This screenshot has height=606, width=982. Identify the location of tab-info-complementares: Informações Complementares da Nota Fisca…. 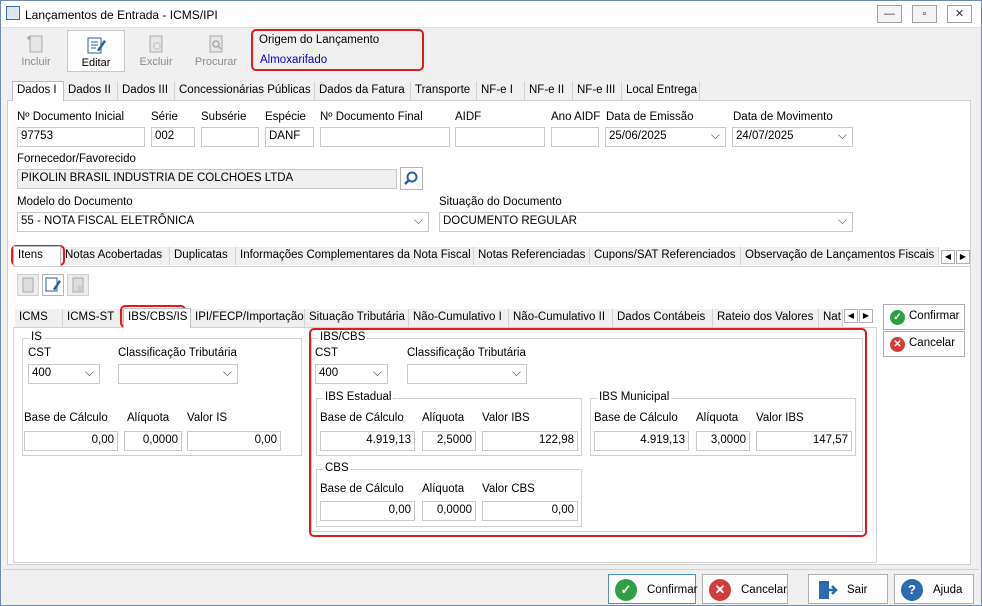
(355, 256).